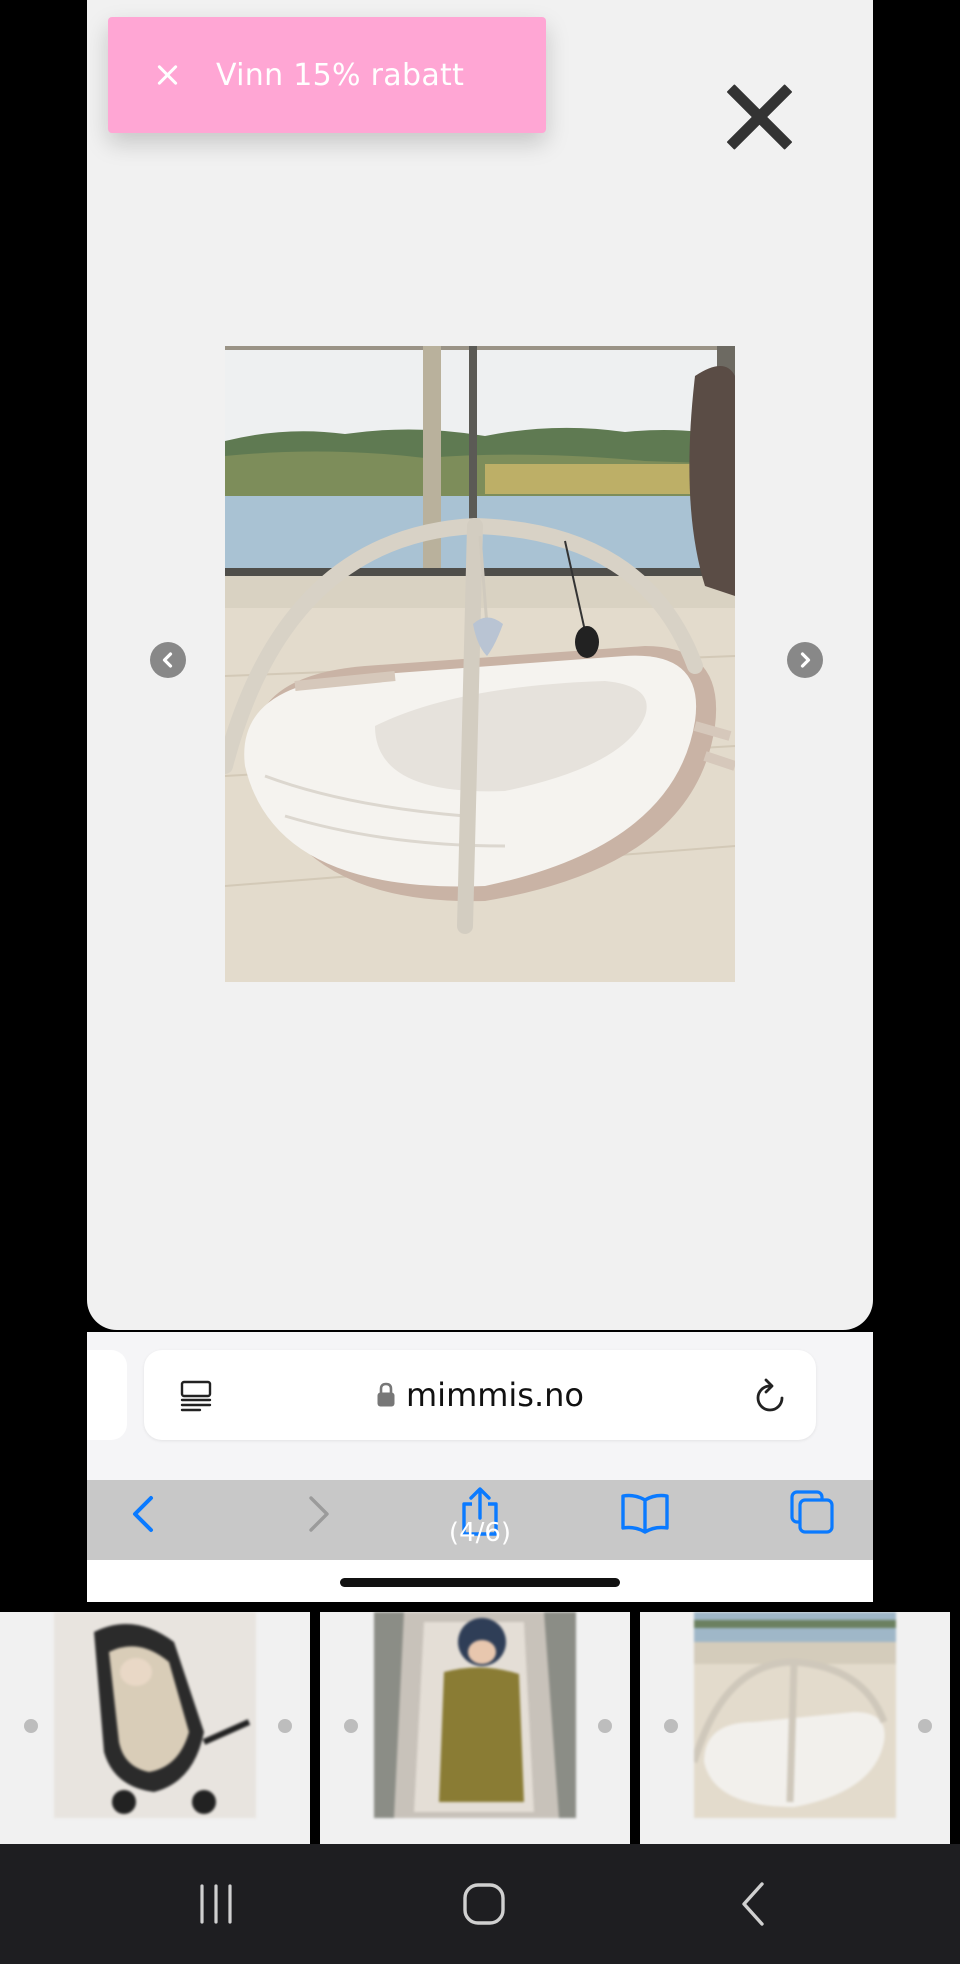 The height and width of the screenshot is (1964, 960). What do you see at coordinates (386, 1394) in the screenshot?
I see `lock-icon` at bounding box center [386, 1394].